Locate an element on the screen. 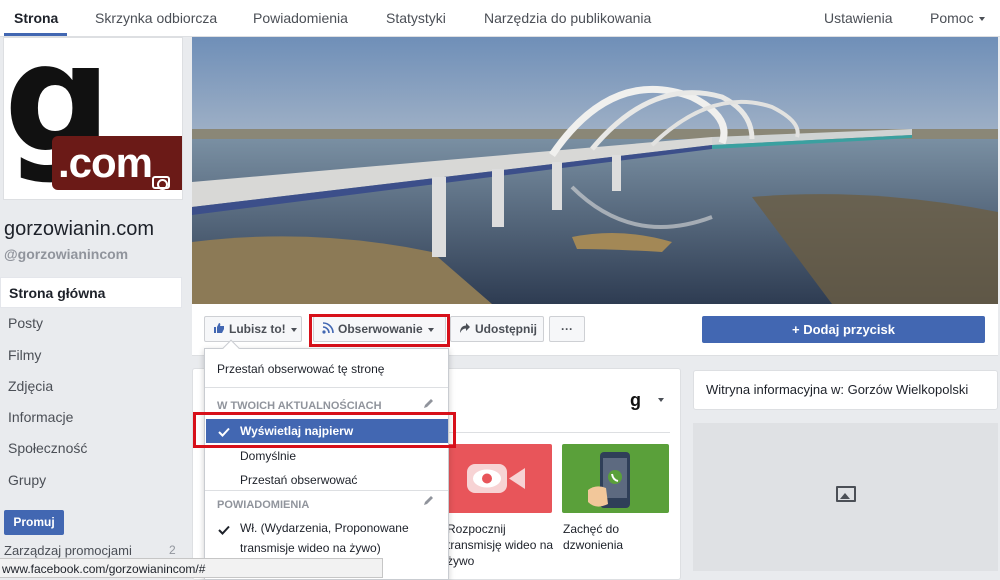 This screenshot has height=580, width=1000. sidebar-item-community: Społeczność is located at coordinates (91, 448).